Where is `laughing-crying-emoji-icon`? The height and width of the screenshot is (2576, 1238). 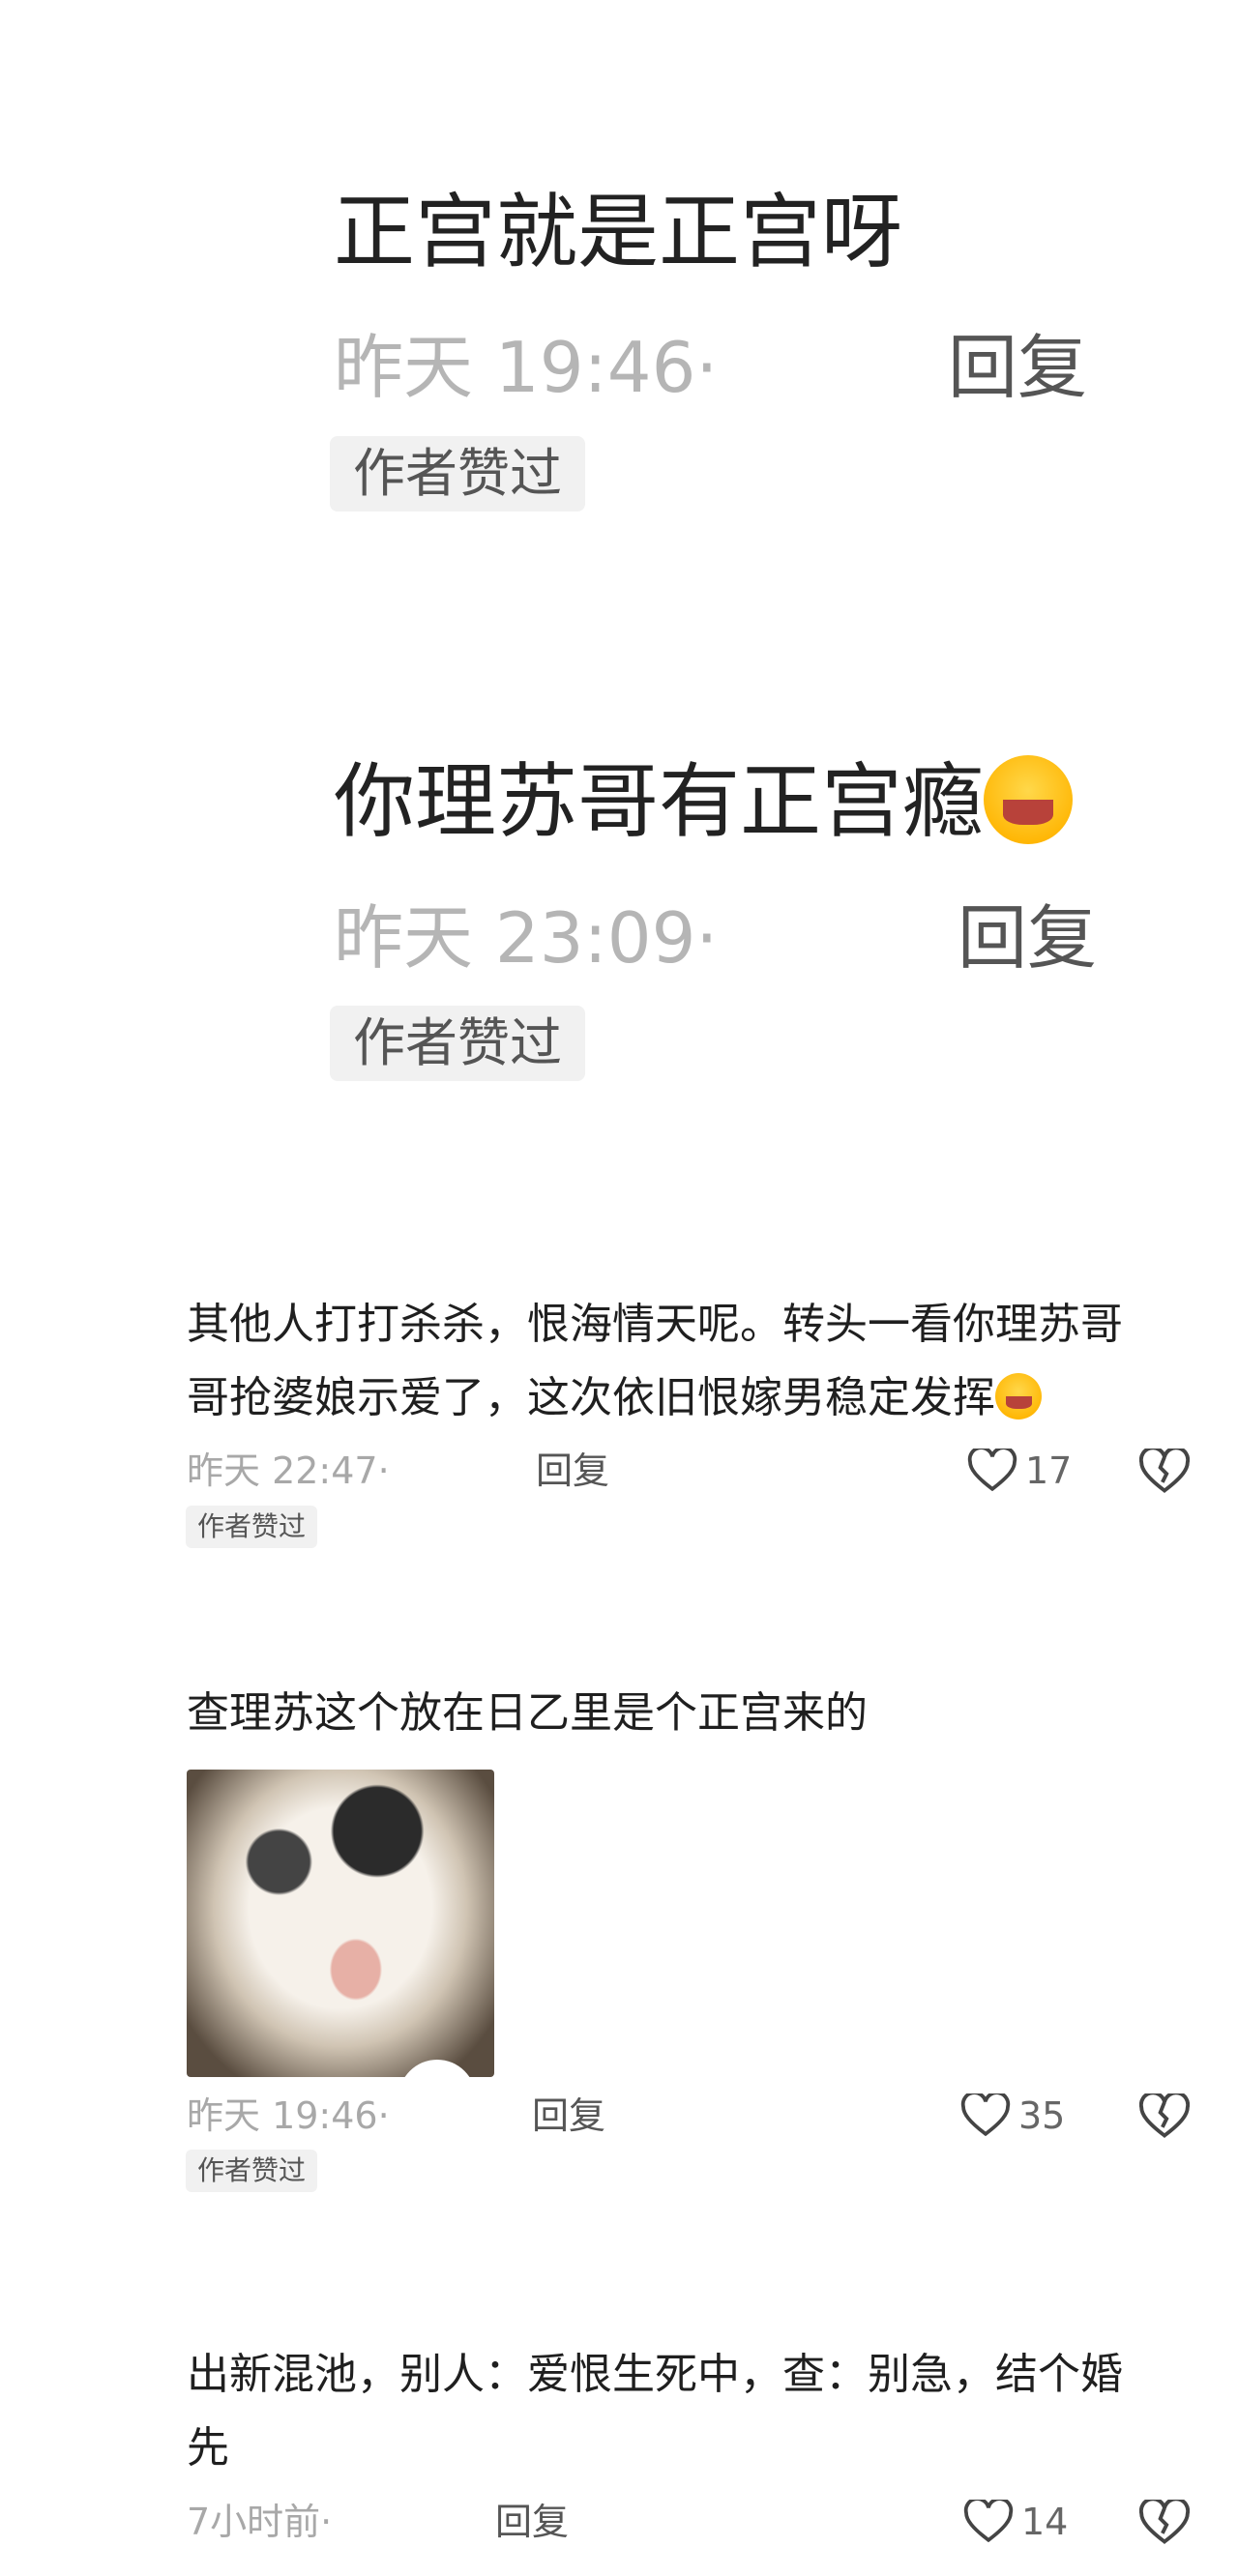
laughing-crying-emoji-icon is located at coordinates (1029, 799).